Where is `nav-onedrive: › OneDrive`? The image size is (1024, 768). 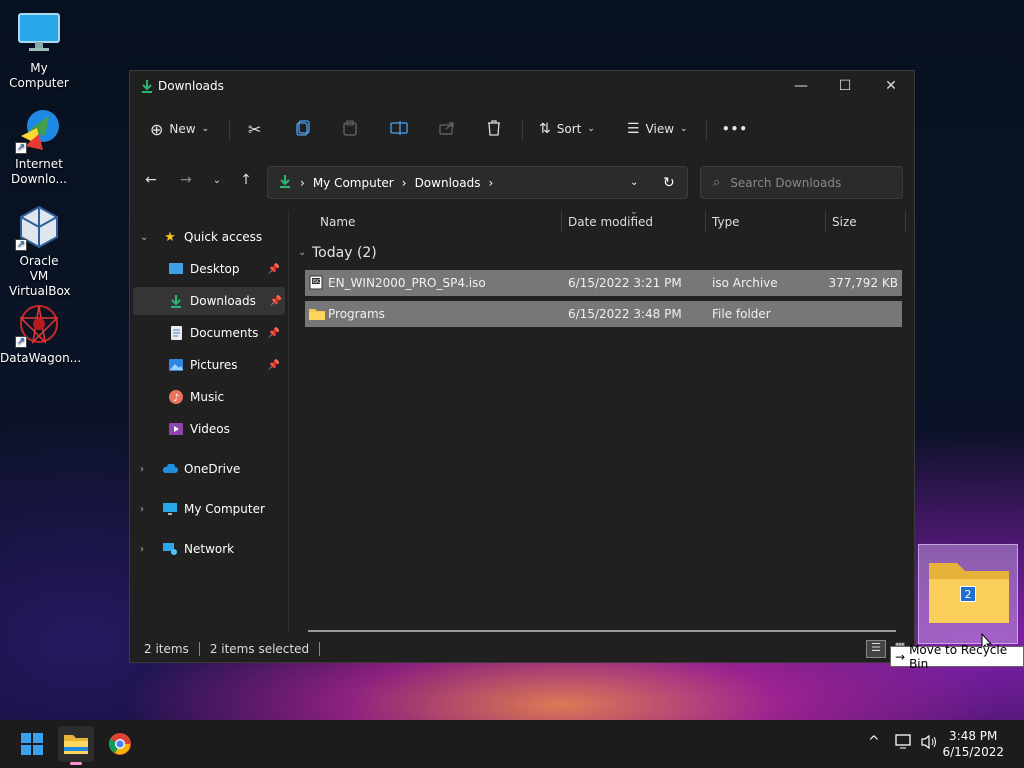
nav-onedrive: › OneDrive is located at coordinates (208, 469).